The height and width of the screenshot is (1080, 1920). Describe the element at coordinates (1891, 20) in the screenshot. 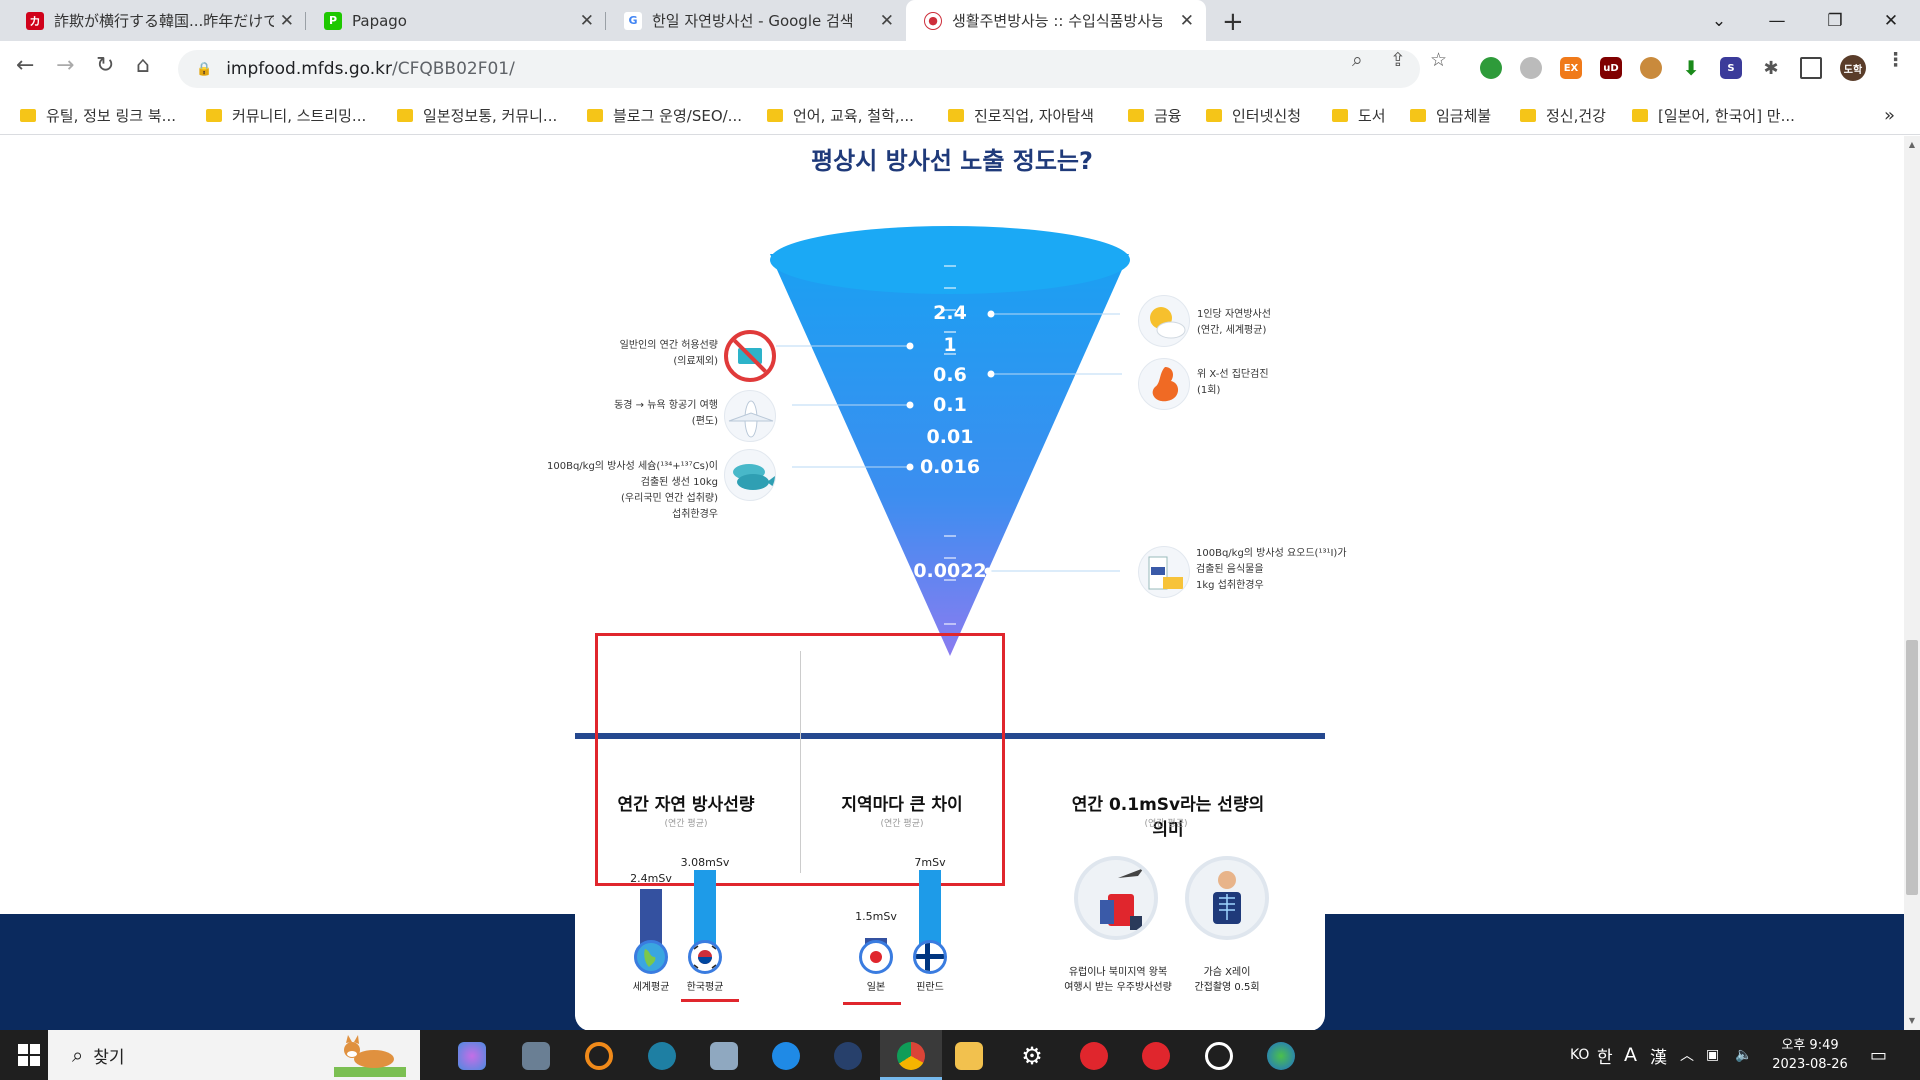

I see `close-window-button: ✕` at that location.